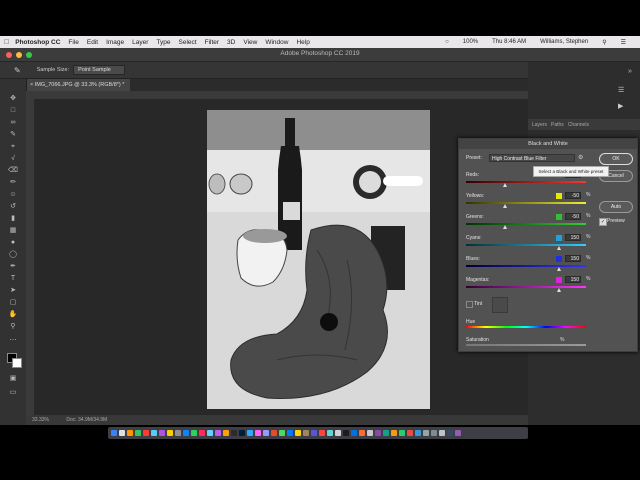  Describe the element at coordinates (13, 171) in the screenshot. I see `healing-brush-icon: ⌫` at that location.